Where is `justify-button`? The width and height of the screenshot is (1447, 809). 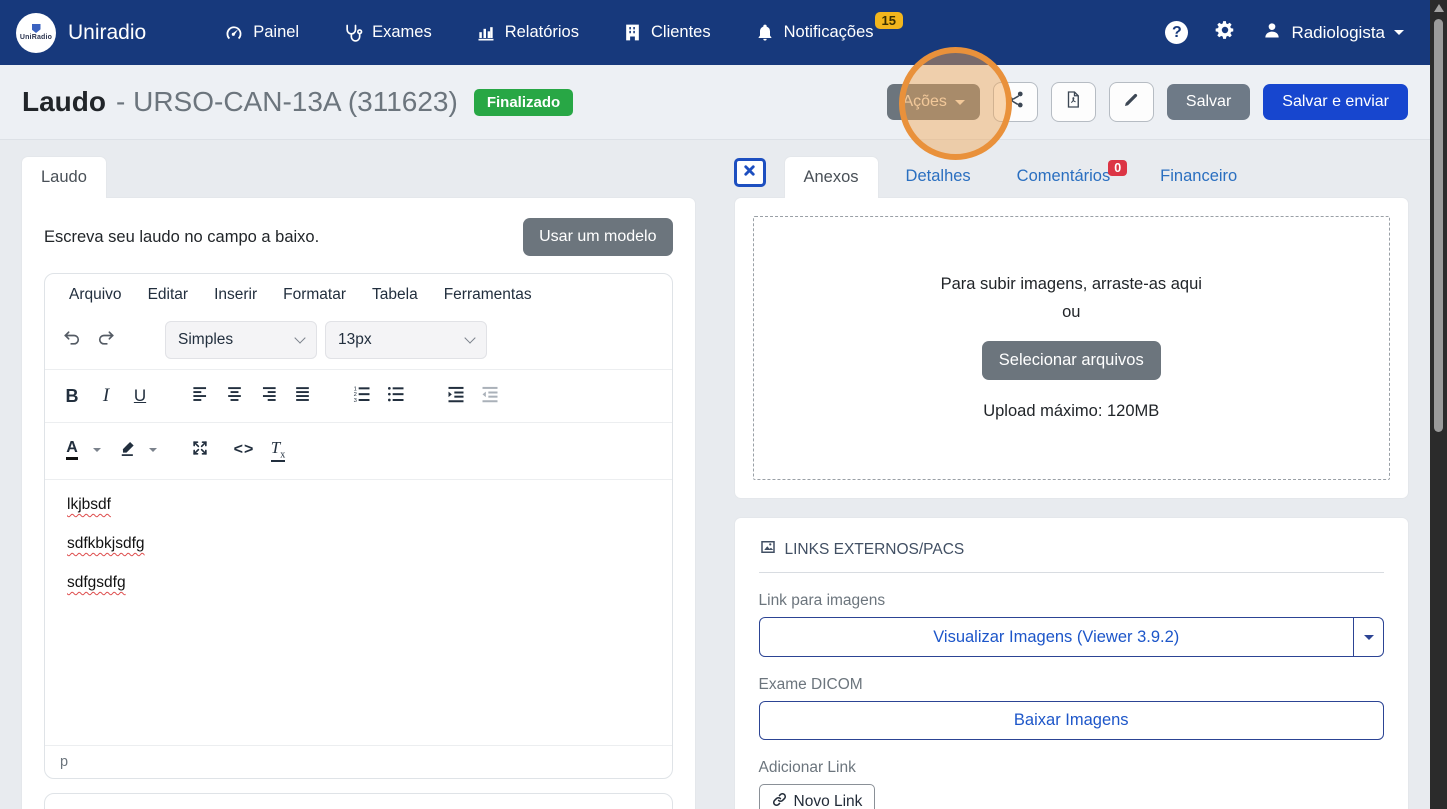 justify-button is located at coordinates (302, 396).